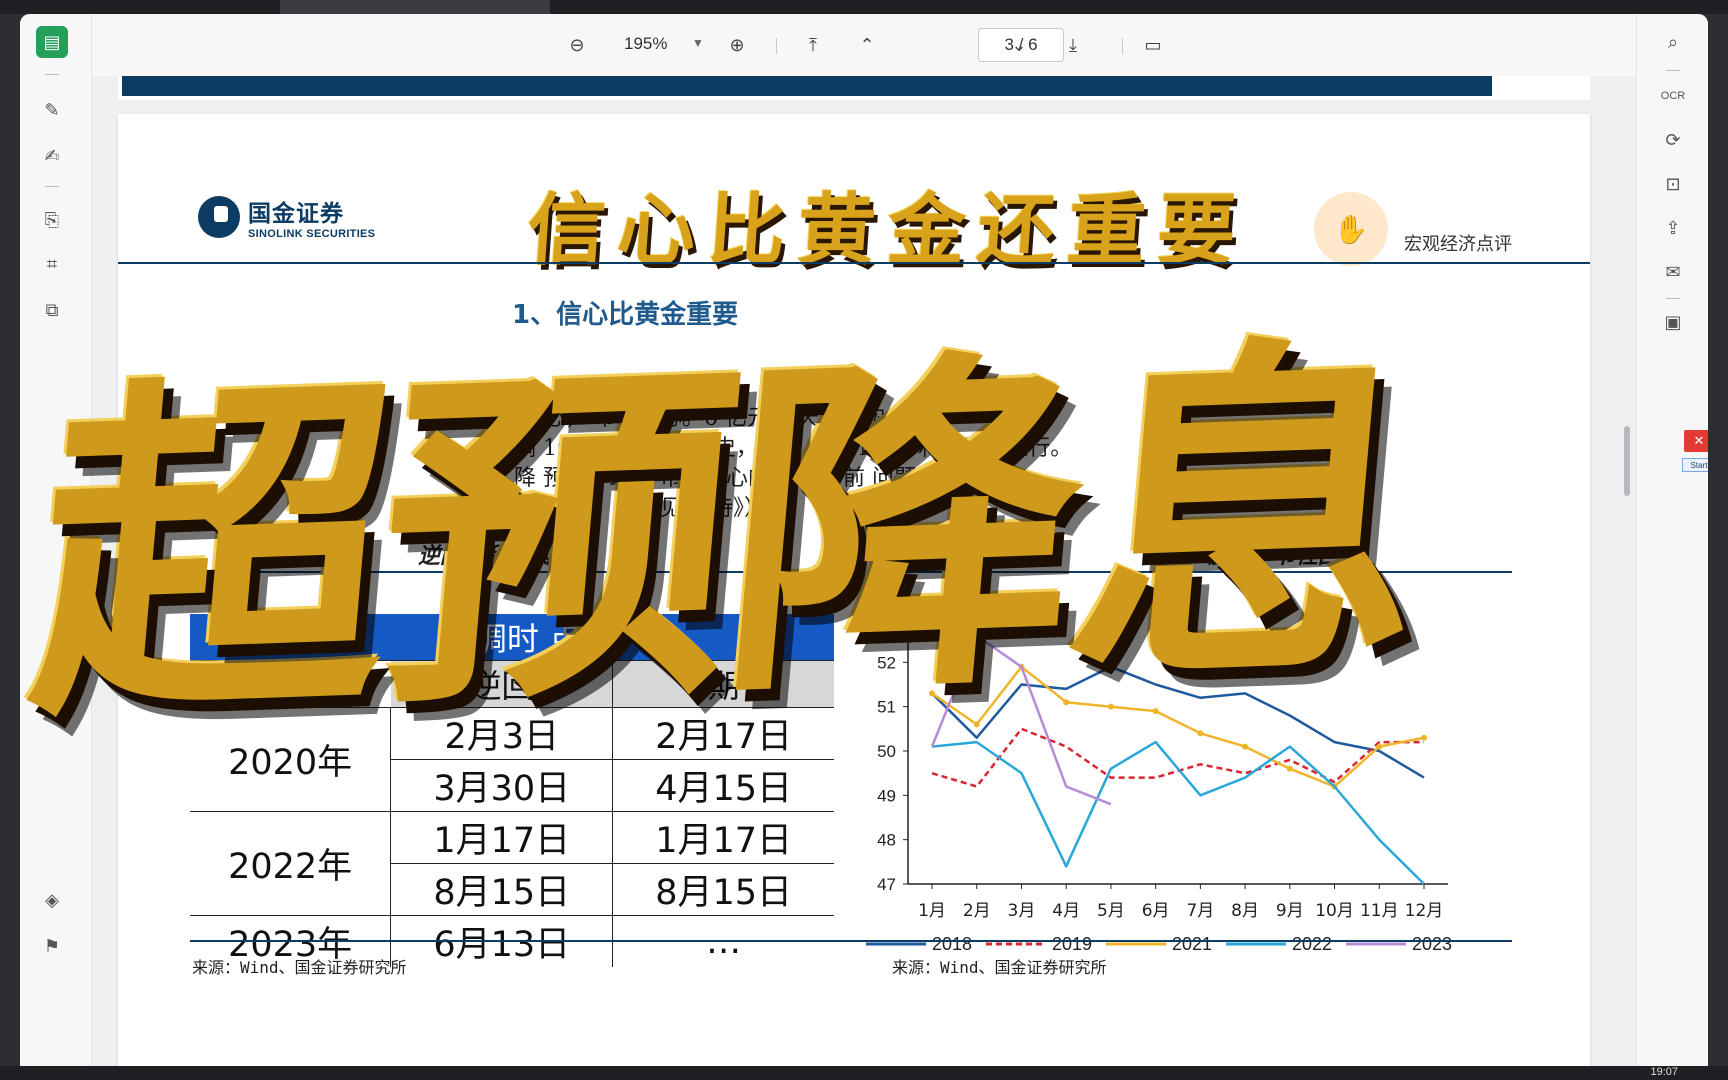  I want to click on bookmark-icon: ⚑, so click(52, 946).